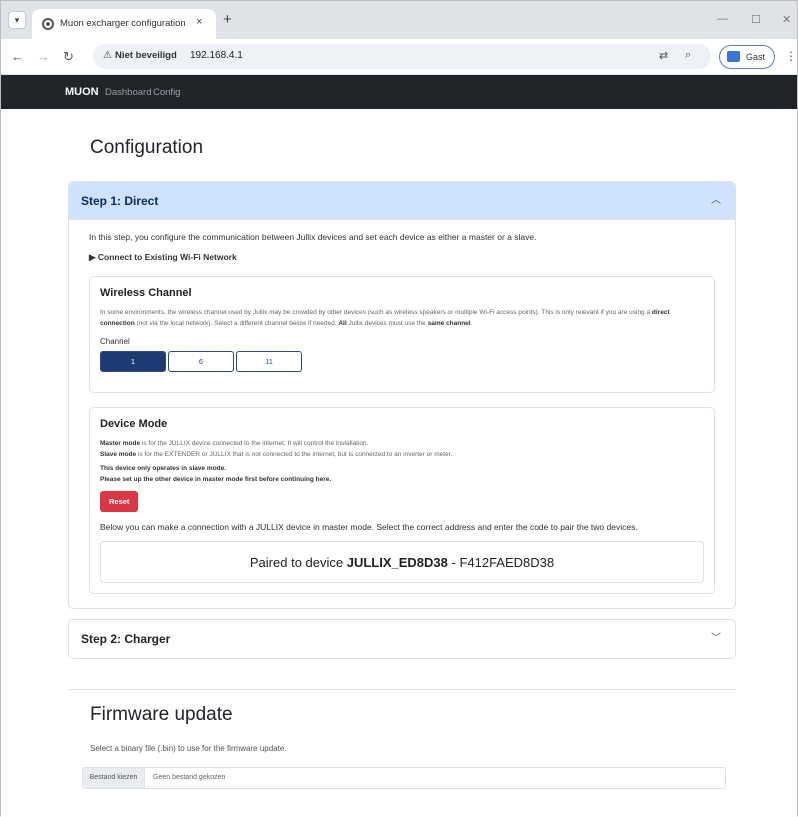  Describe the element at coordinates (722, 19) in the screenshot. I see `minimize-icon: —` at that location.